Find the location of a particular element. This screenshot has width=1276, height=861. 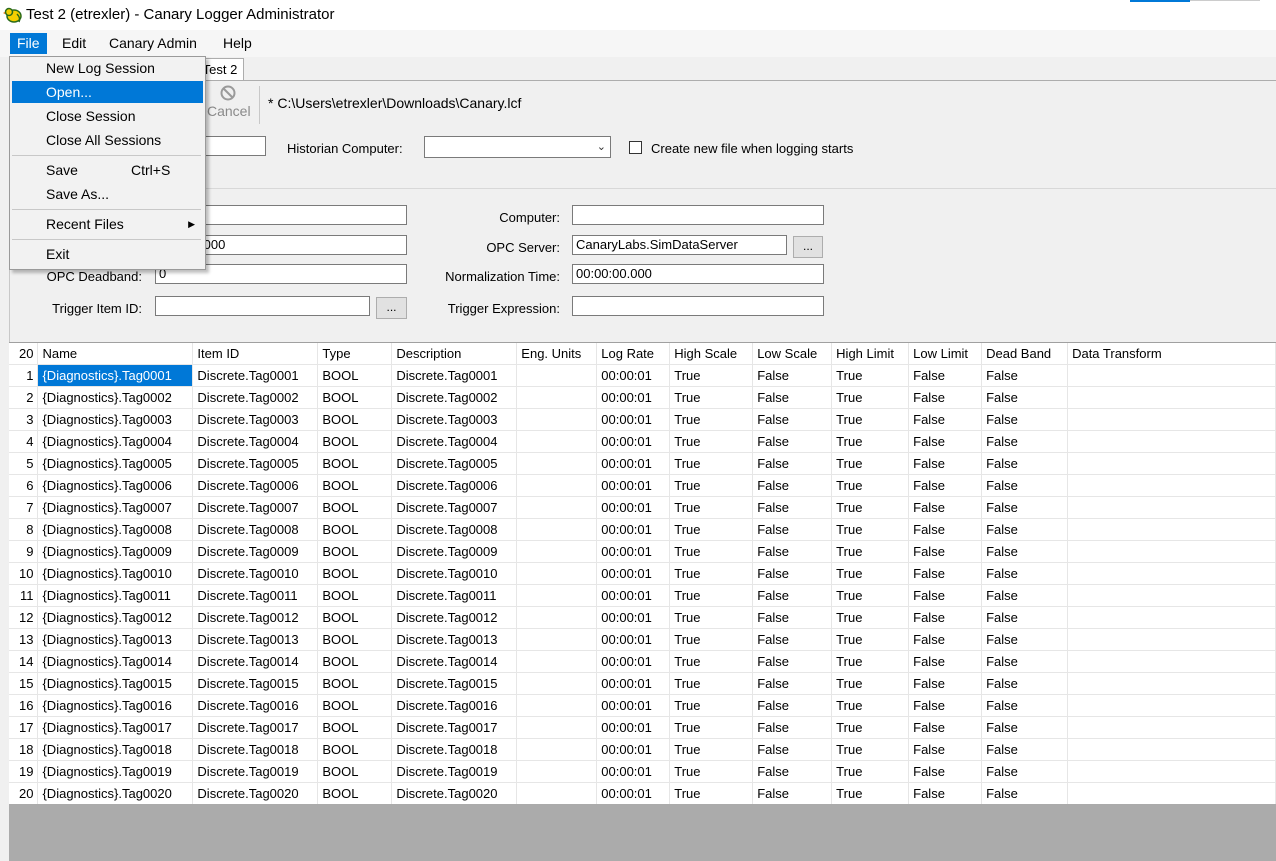

table-cell: Discrete.Tag0005 is located at coordinates (255, 463).